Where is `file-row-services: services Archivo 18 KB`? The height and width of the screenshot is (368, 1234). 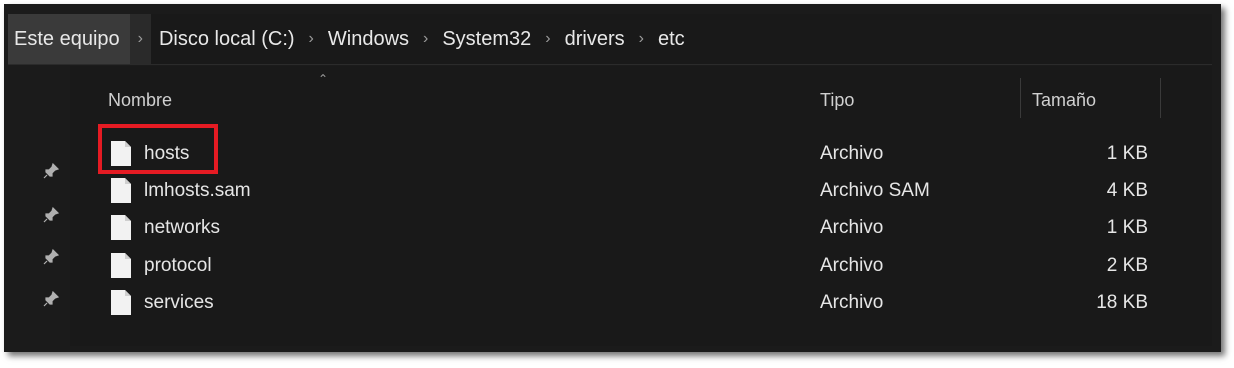 file-row-services: services Archivo 18 KB is located at coordinates (620, 303).